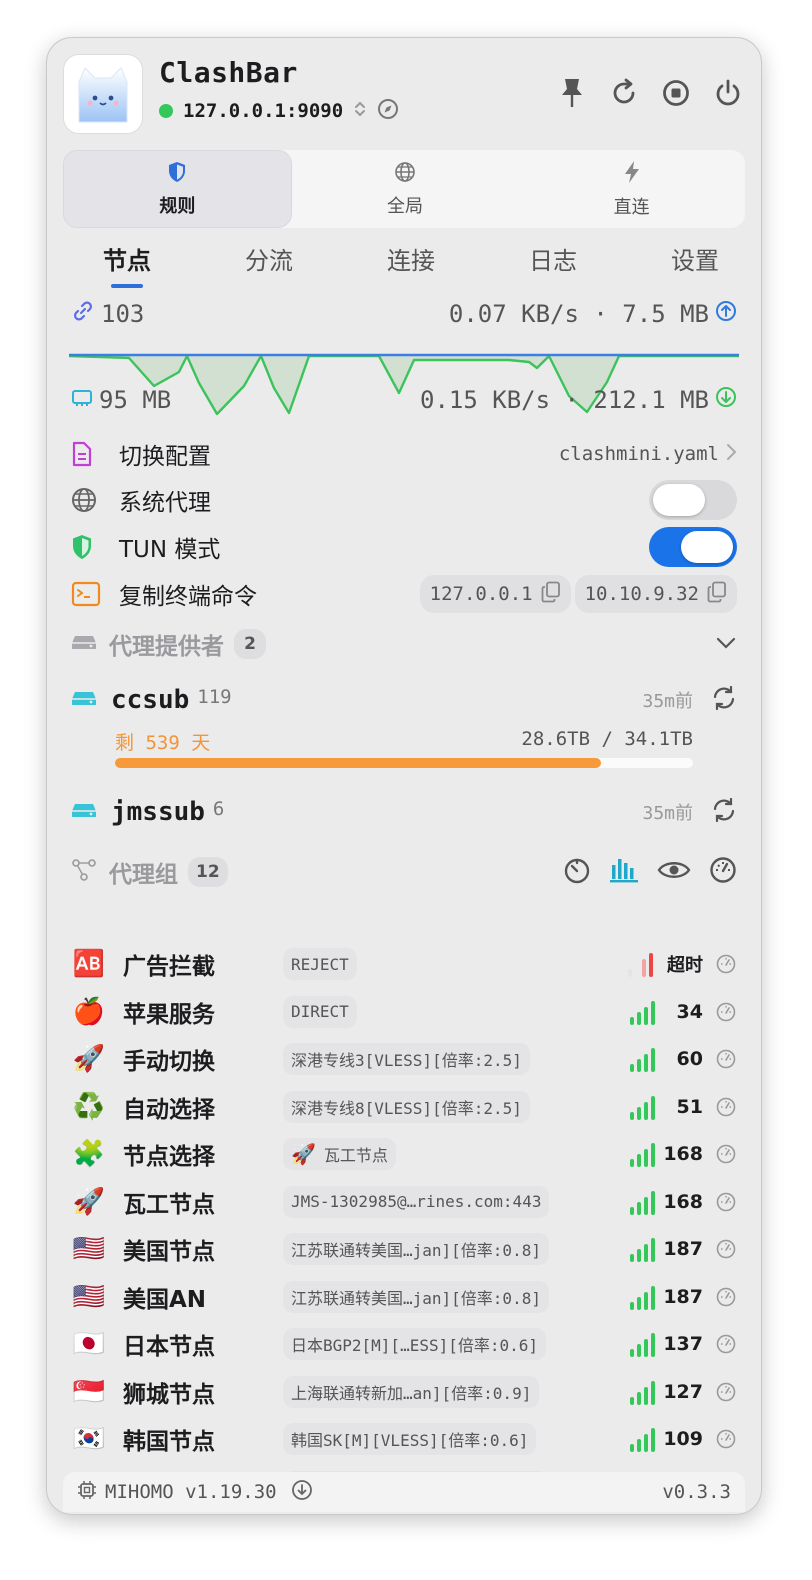 The image size is (812, 1580). I want to click on proxy-group-row: 🍎 苹果服务 DIRECT 34, so click(404, 1012).